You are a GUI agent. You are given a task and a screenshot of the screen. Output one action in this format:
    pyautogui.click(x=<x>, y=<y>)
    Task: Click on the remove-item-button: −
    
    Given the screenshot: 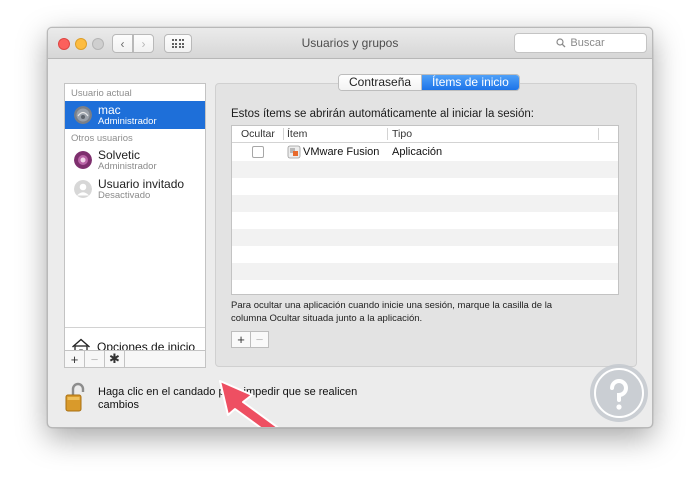 What is the action you would take?
    pyautogui.click(x=259, y=339)
    